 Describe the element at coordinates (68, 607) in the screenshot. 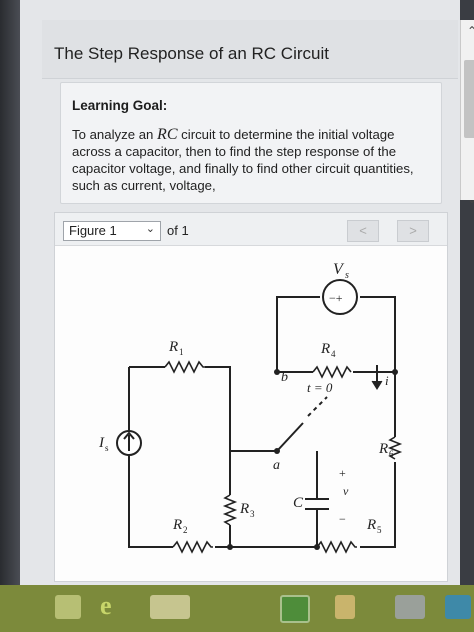

I see `windows-start-icon` at that location.